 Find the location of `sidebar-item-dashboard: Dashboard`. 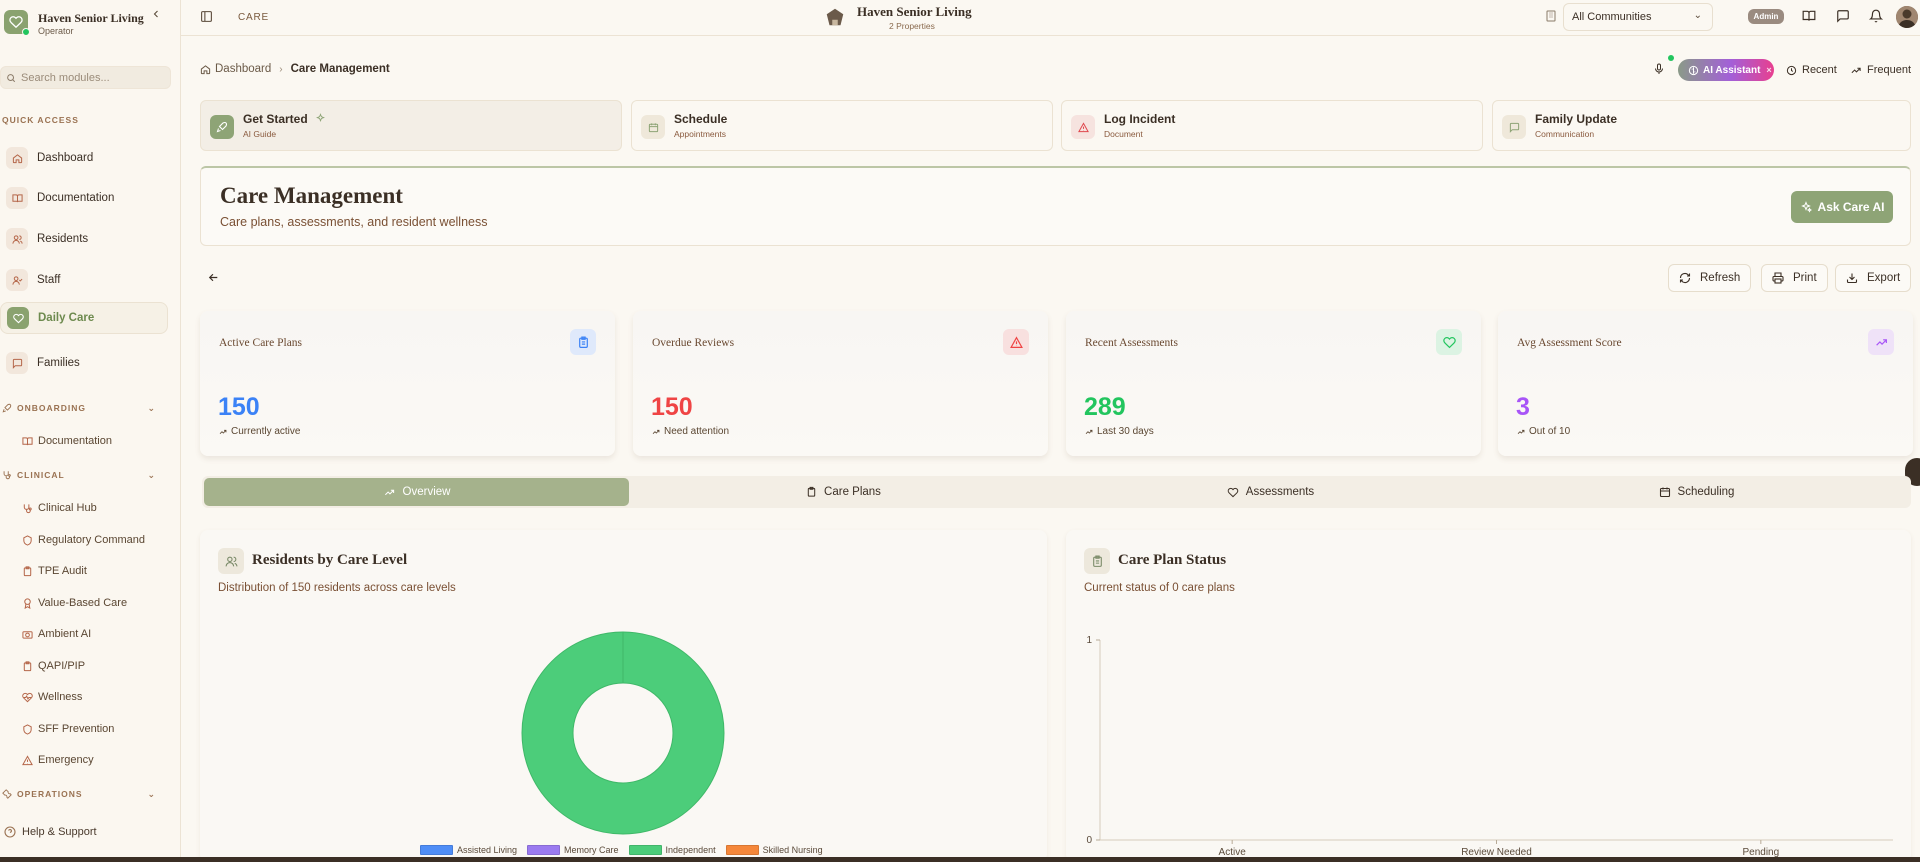

sidebar-item-dashboard: Dashboard is located at coordinates (84, 158).